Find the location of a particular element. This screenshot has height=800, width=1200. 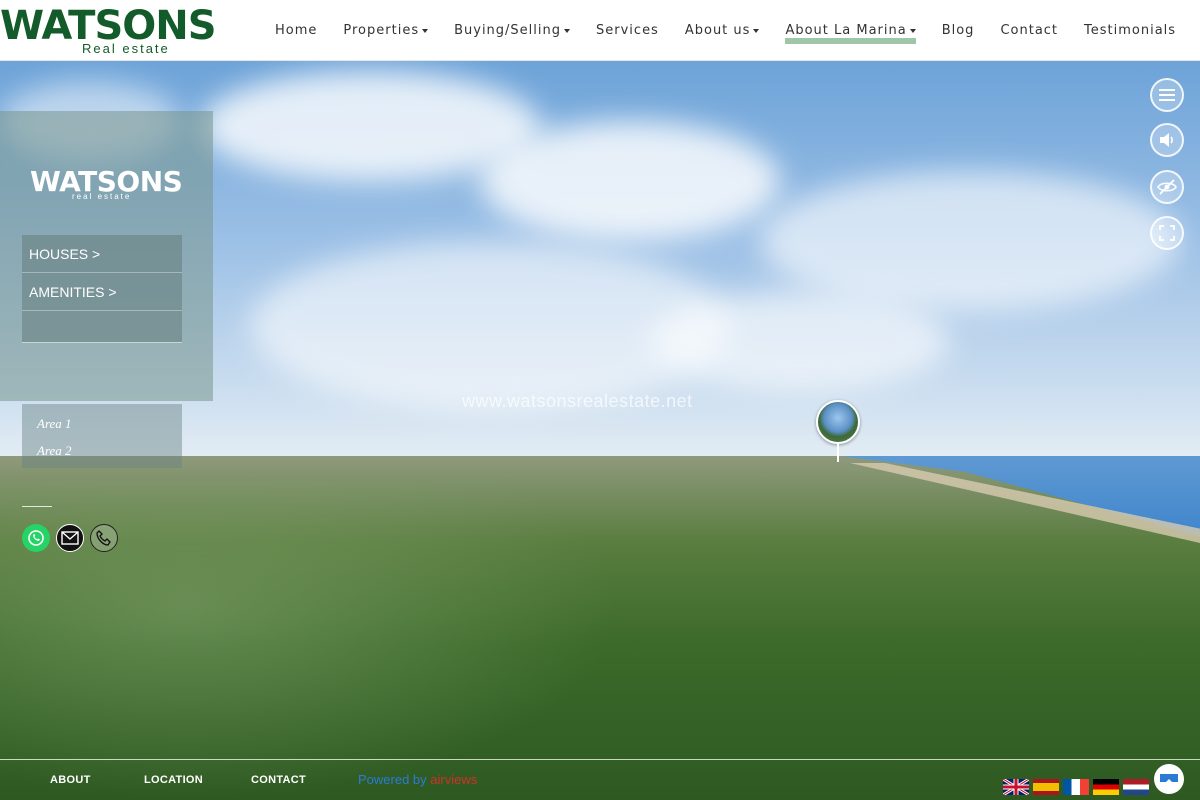

nav-about-us: About us is located at coordinates (722, 30).